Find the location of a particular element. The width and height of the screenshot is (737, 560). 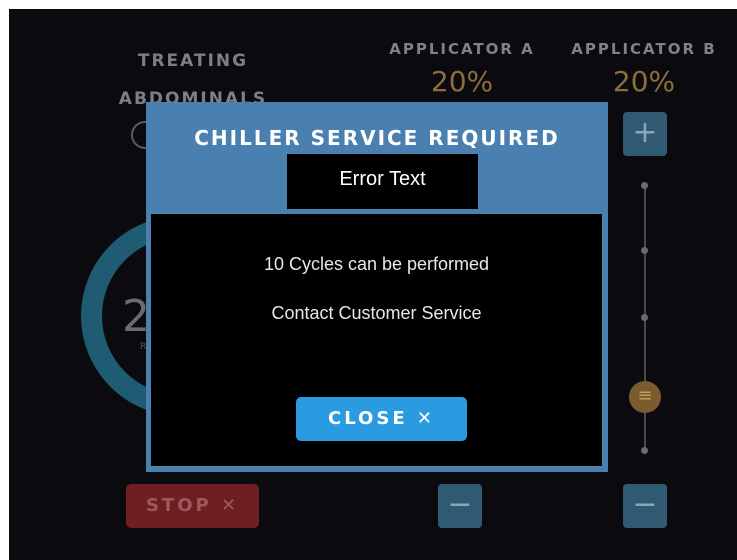

treating-title: TREATING is located at coordinates (193, 61).